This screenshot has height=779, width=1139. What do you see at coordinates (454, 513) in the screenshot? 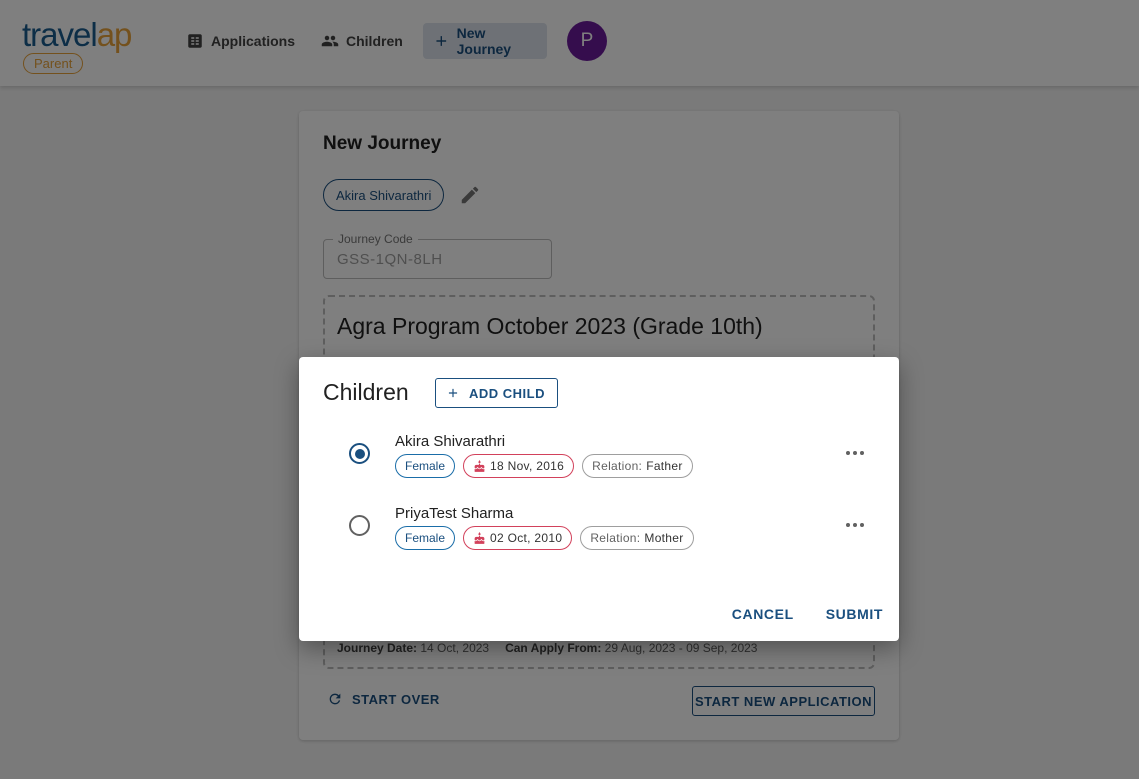
I see `child-name: PriyaTest Sharma` at bounding box center [454, 513].